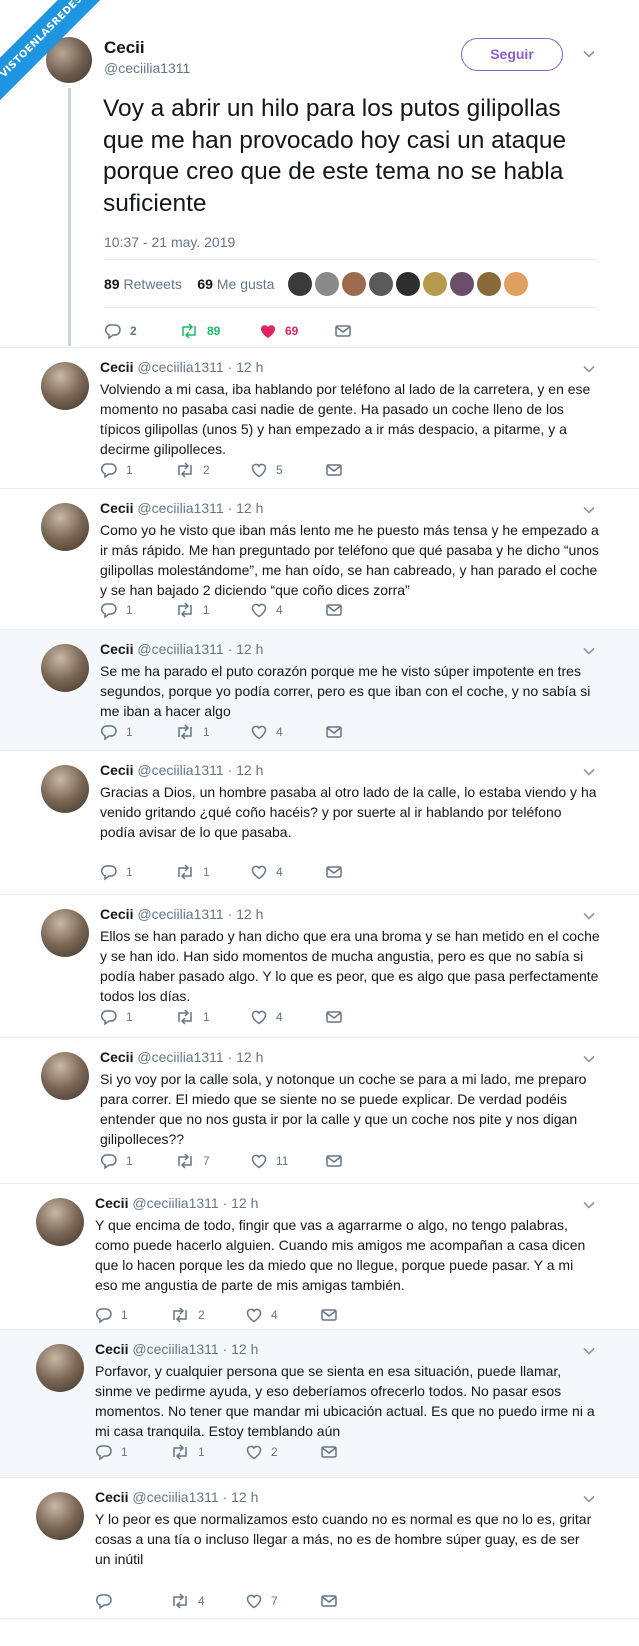 The width and height of the screenshot is (639, 1646). I want to click on like-button: 5, so click(287, 470).